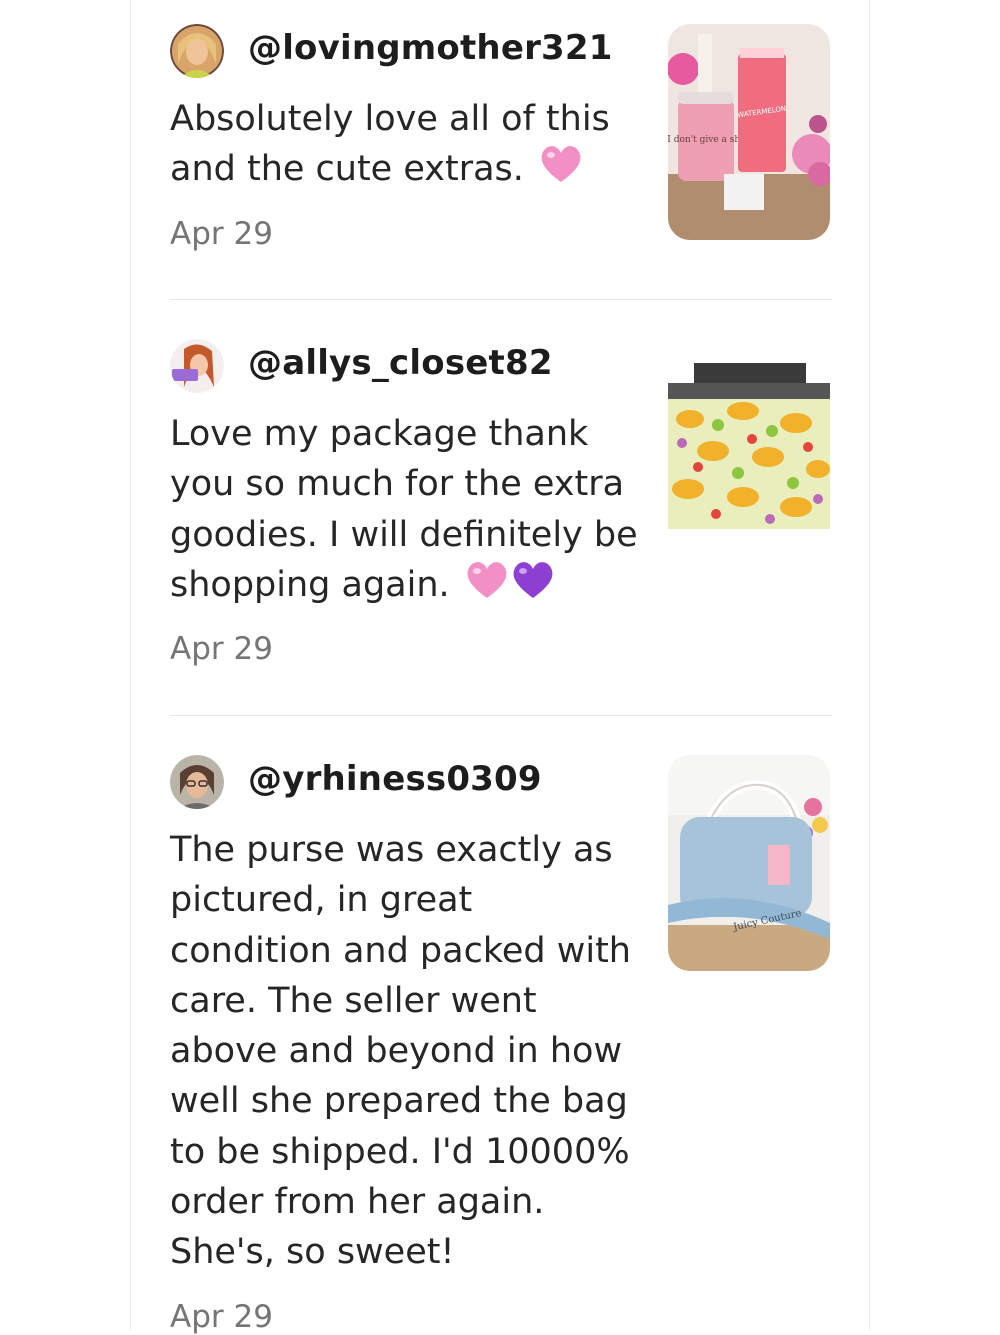 The height and width of the screenshot is (1335, 1000). What do you see at coordinates (400, 363) in the screenshot?
I see `reviewer-handle: @allys_closet82` at bounding box center [400, 363].